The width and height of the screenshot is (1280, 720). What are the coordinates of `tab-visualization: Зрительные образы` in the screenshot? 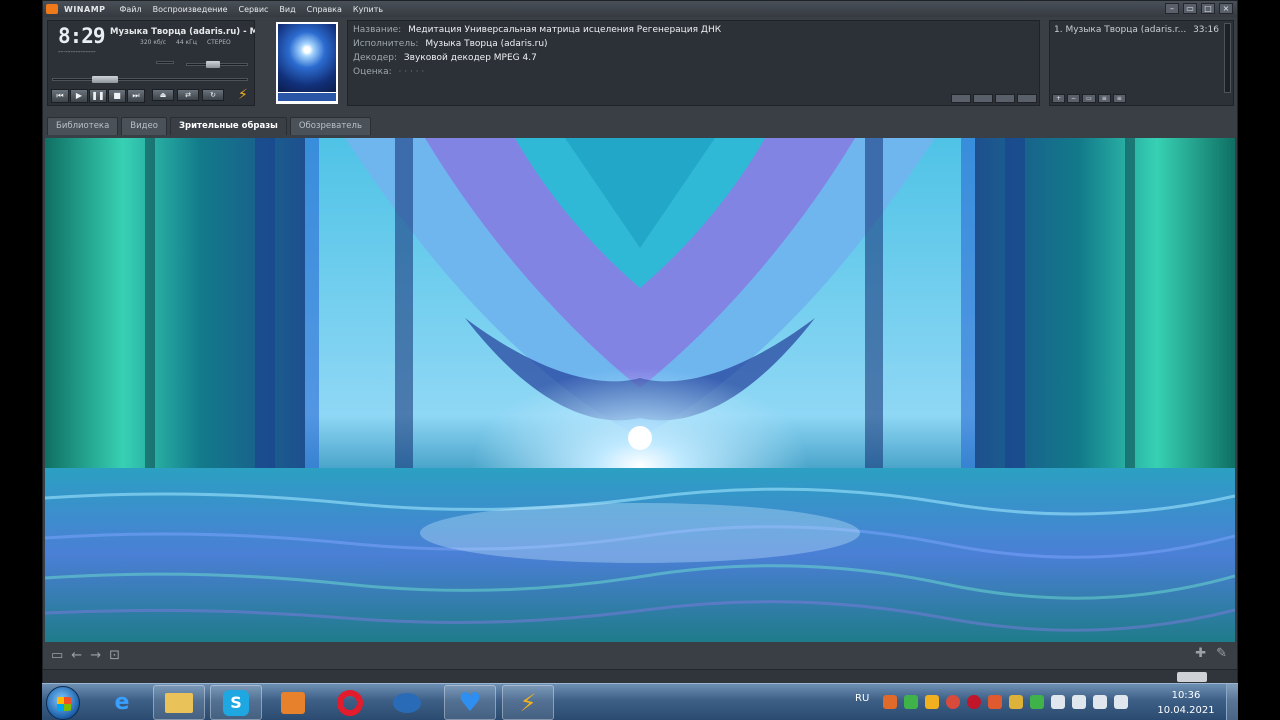 It's located at (228, 126).